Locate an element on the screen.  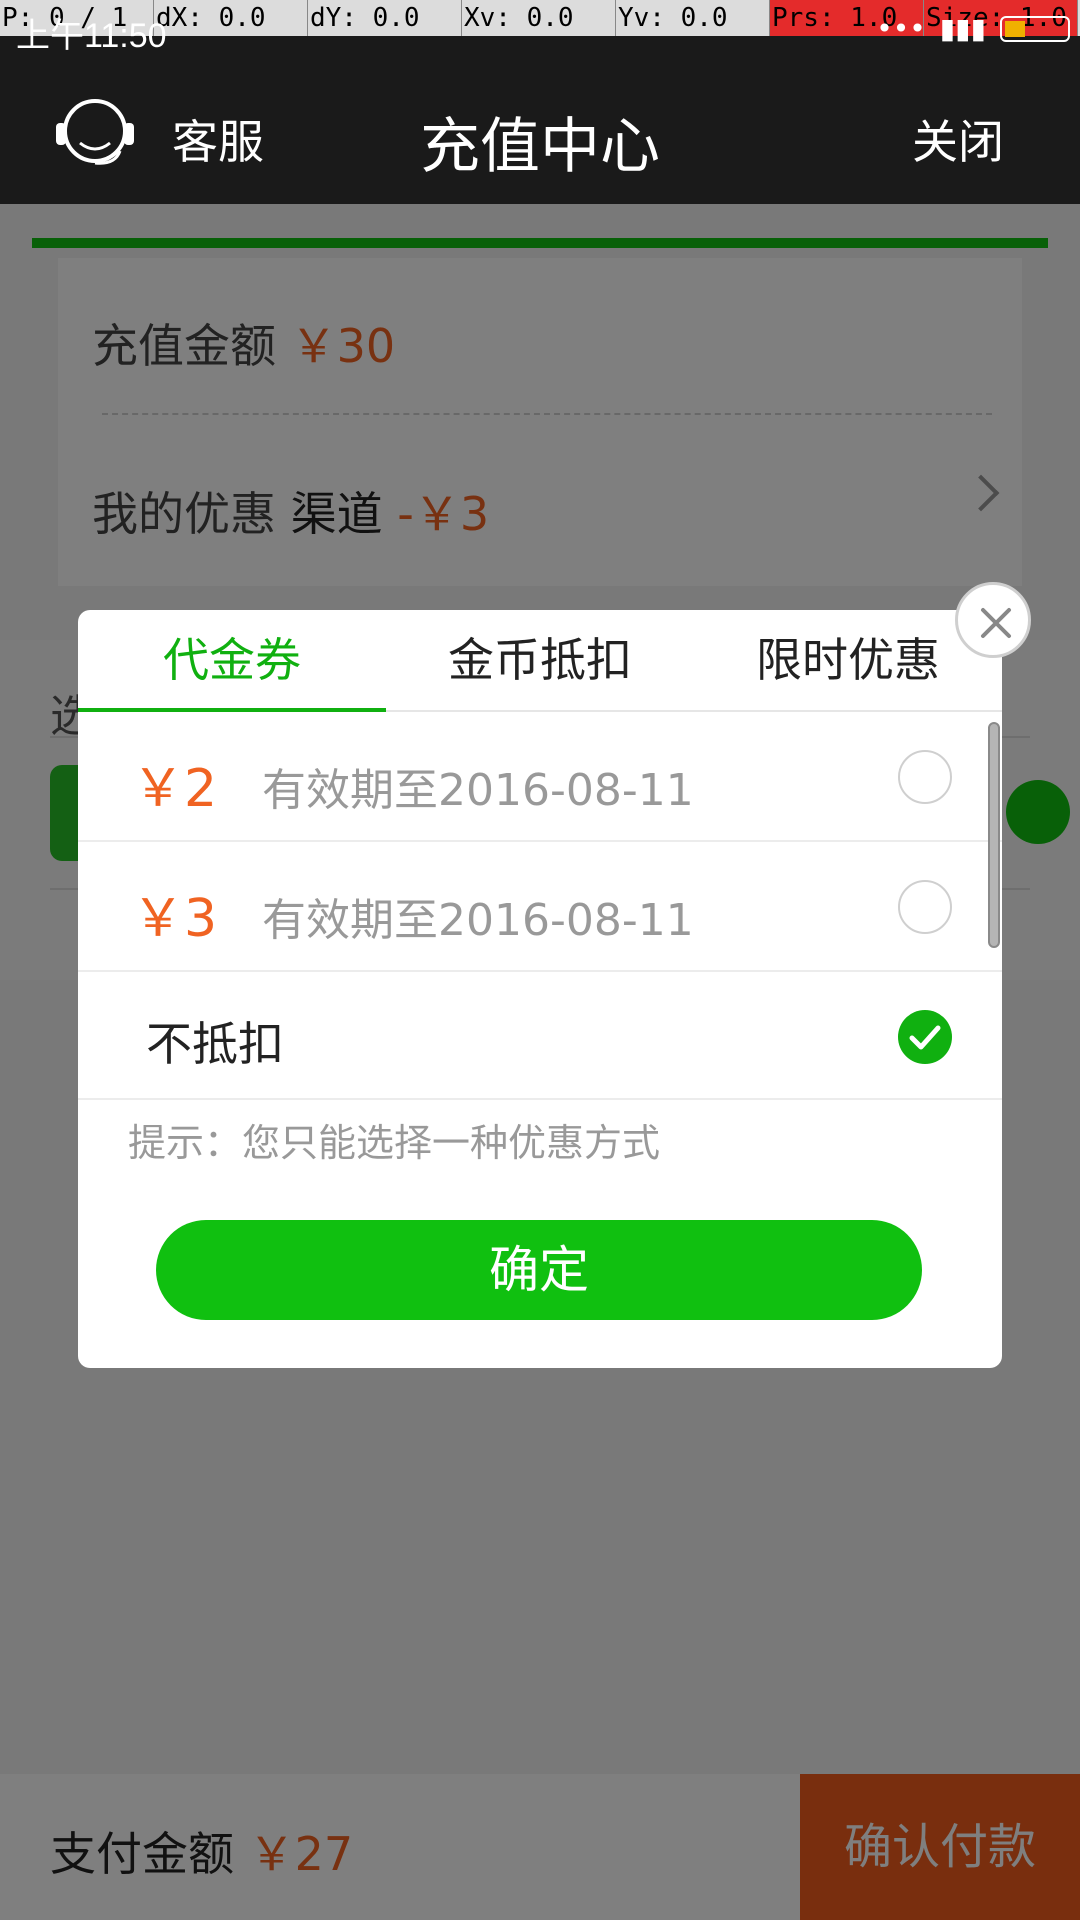
battery-icon is located at coordinates (1035, 28).